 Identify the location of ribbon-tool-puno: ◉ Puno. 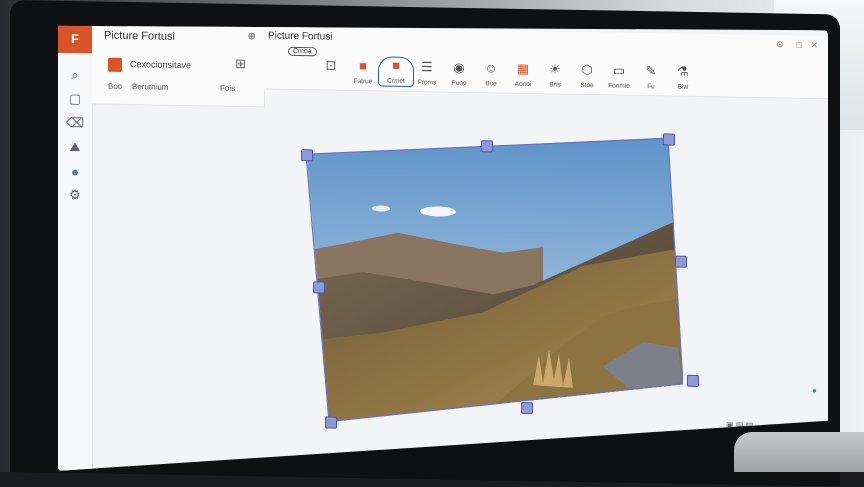
(459, 74).